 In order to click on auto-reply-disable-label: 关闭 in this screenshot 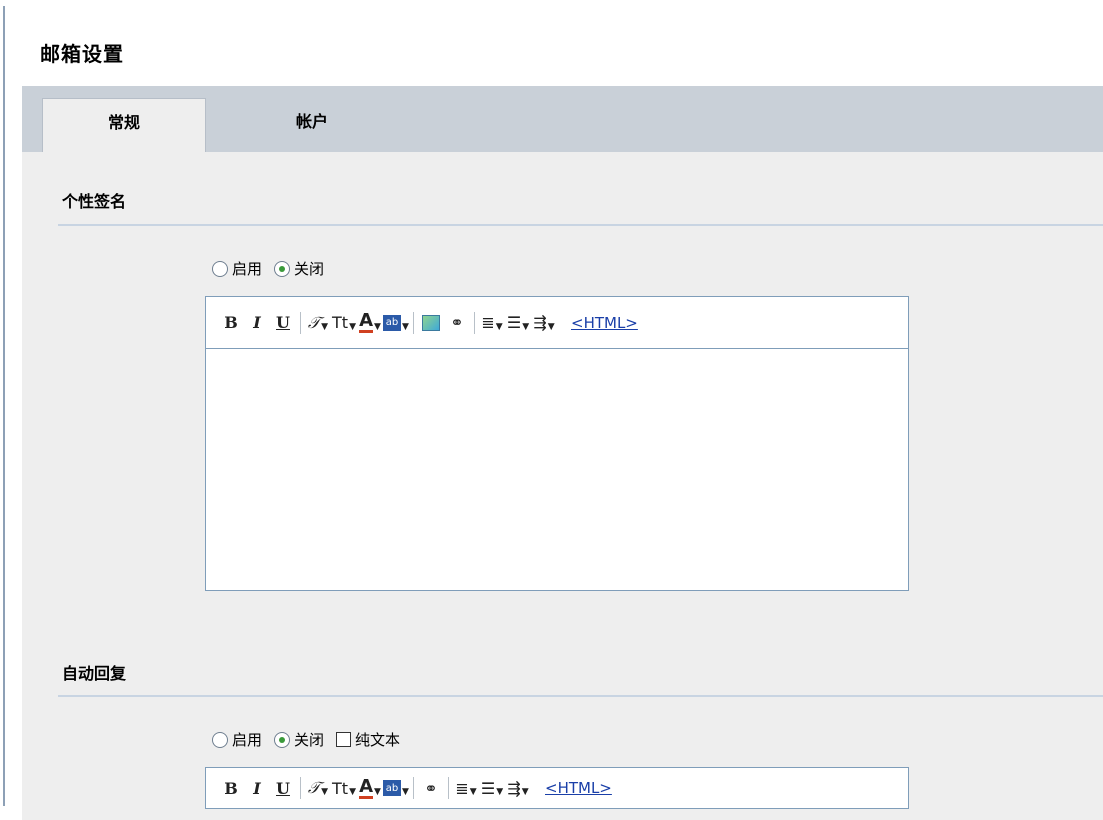, I will do `click(309, 740)`.